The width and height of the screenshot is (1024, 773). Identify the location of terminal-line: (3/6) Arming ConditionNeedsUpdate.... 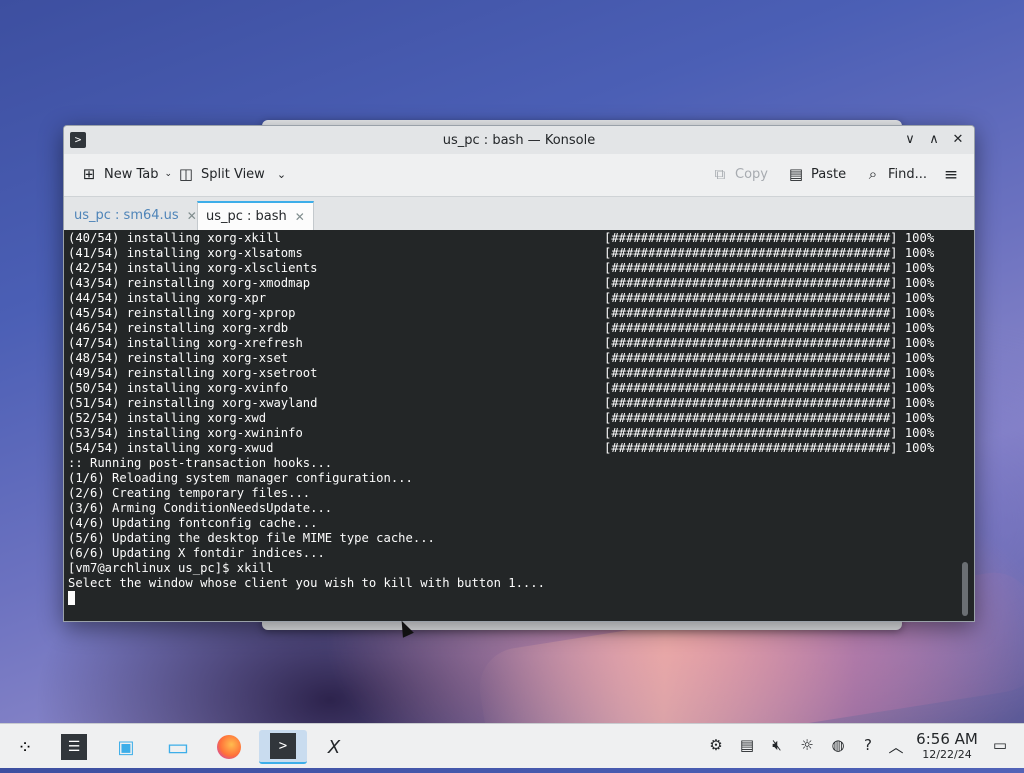
(200, 508).